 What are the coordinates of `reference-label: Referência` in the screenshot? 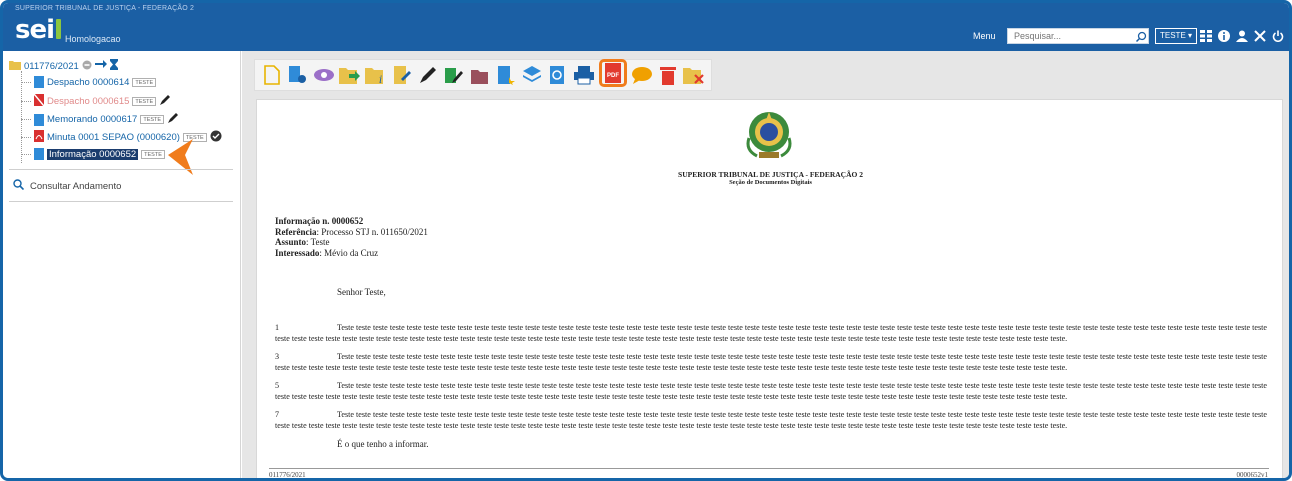 It's located at (296, 231).